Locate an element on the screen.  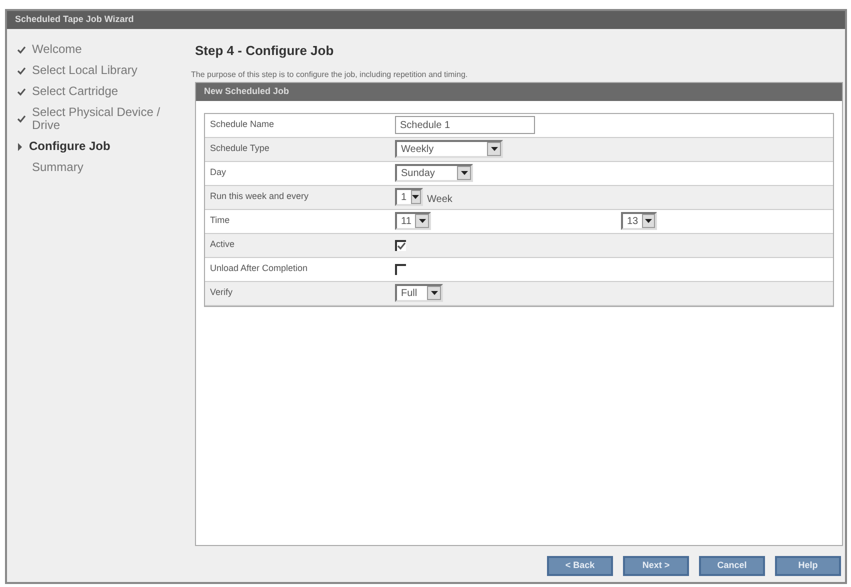
dropdown: 11 is located at coordinates (413, 221).